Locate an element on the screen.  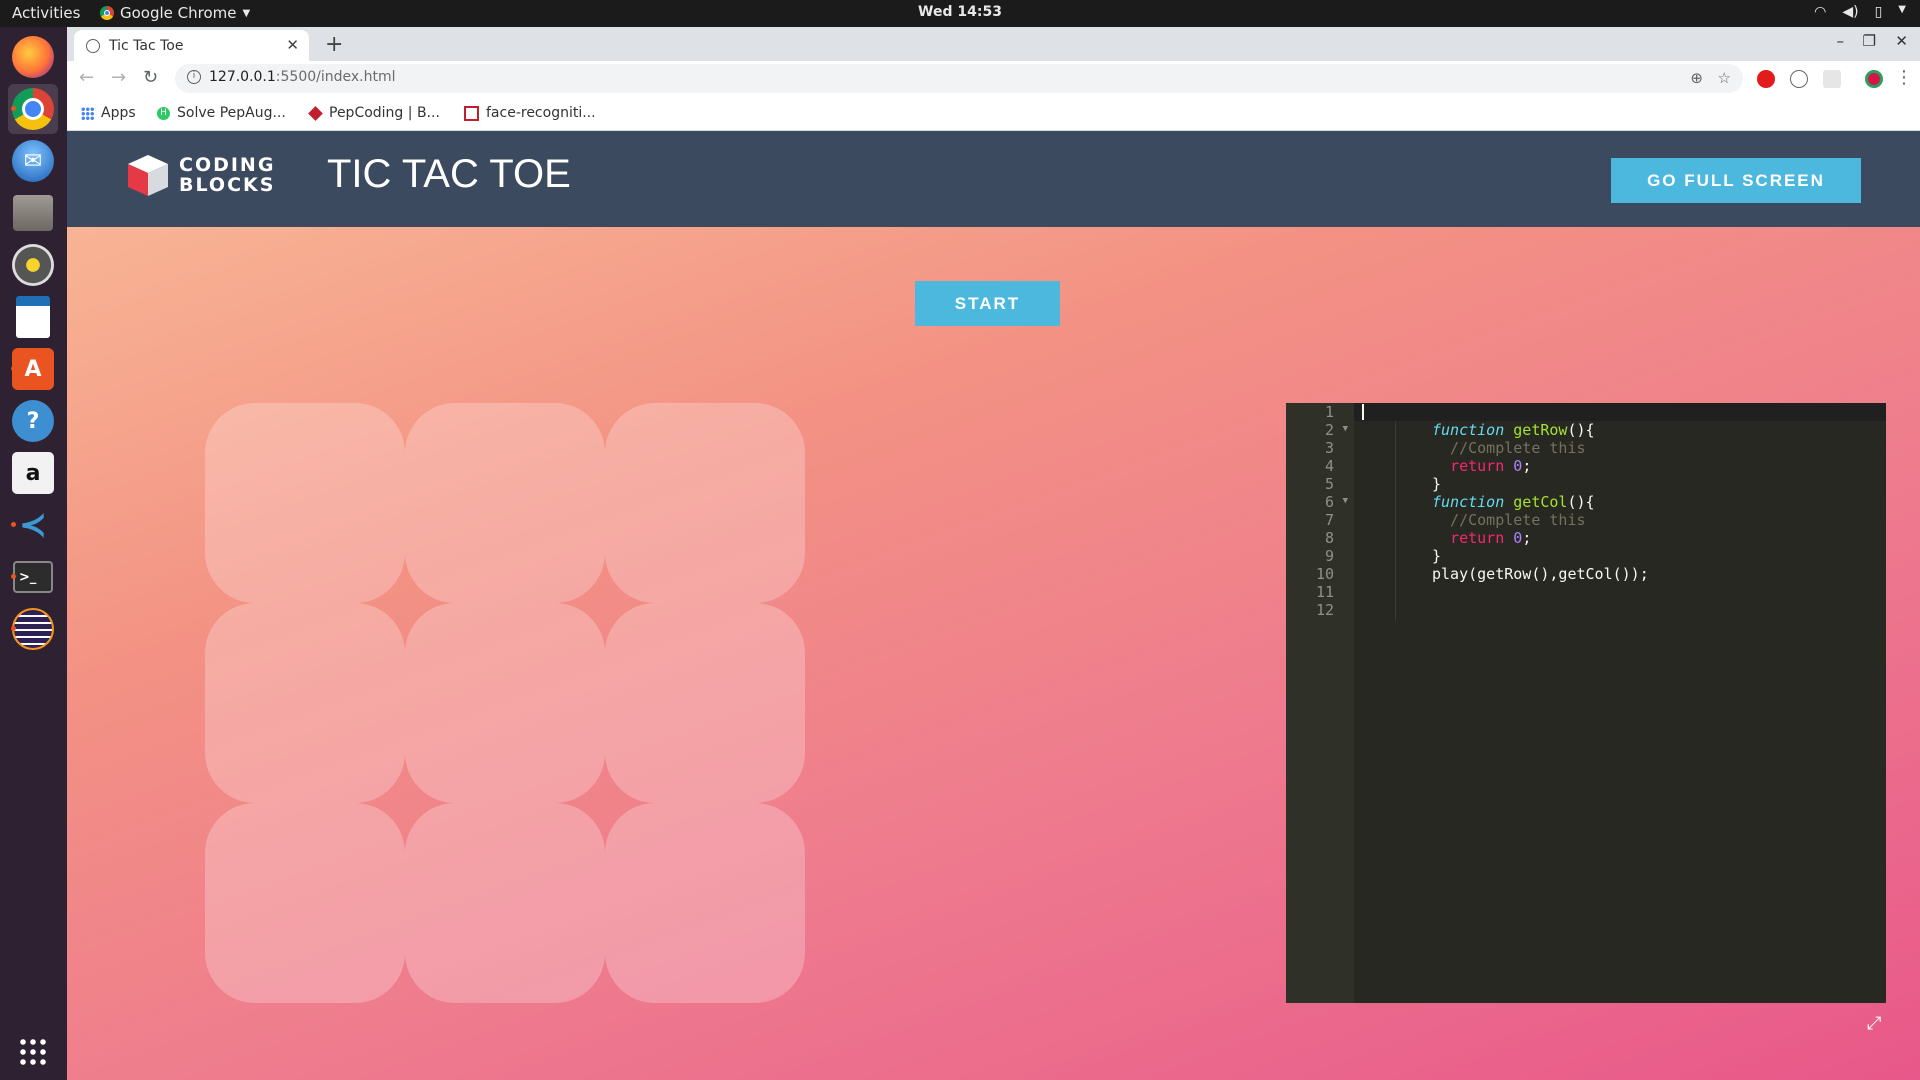
dock-help: ? is located at coordinates (33, 421).